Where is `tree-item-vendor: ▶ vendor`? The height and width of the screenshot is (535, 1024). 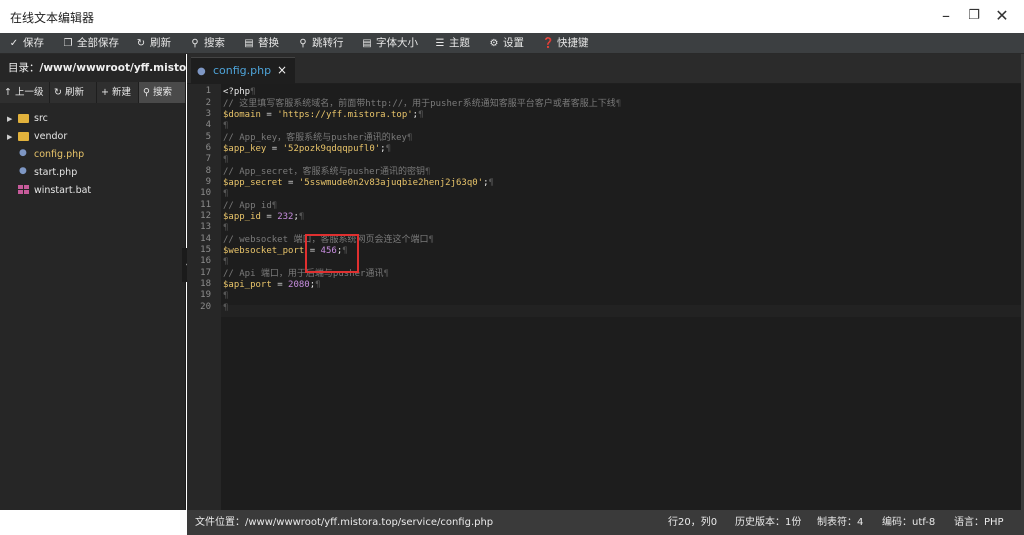
tree-item-vendor: ▶ vendor is located at coordinates (93, 137).